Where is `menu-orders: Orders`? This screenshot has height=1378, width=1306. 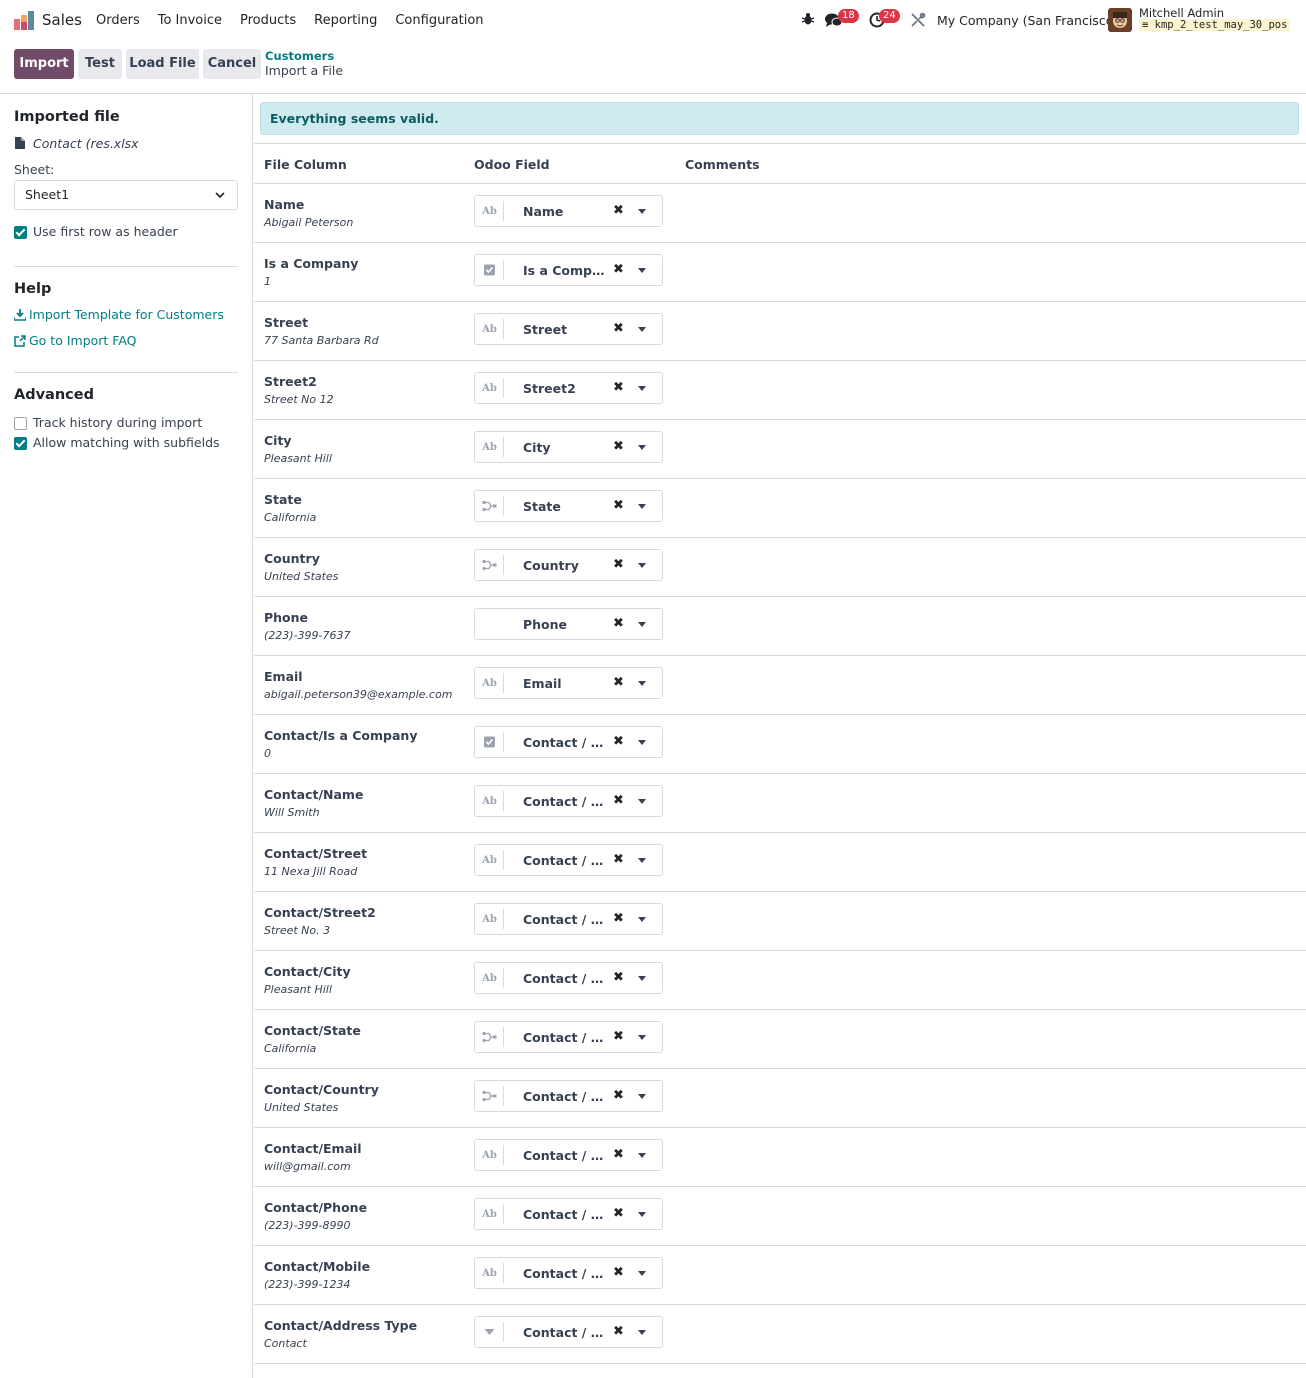
menu-orders: Orders is located at coordinates (118, 20).